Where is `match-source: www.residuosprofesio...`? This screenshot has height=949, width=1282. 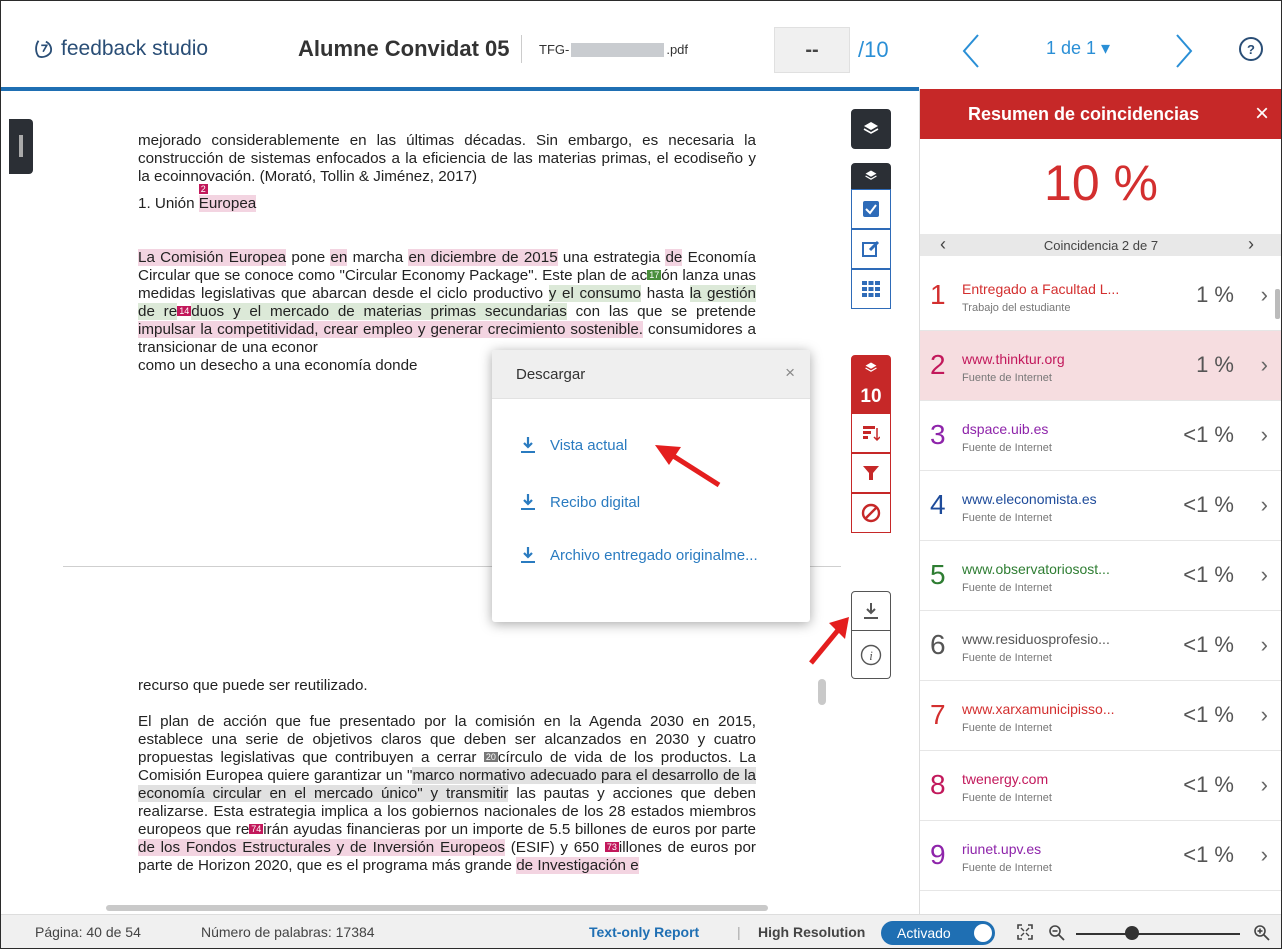
match-source: www.residuosprofesio... is located at coordinates (1036, 639).